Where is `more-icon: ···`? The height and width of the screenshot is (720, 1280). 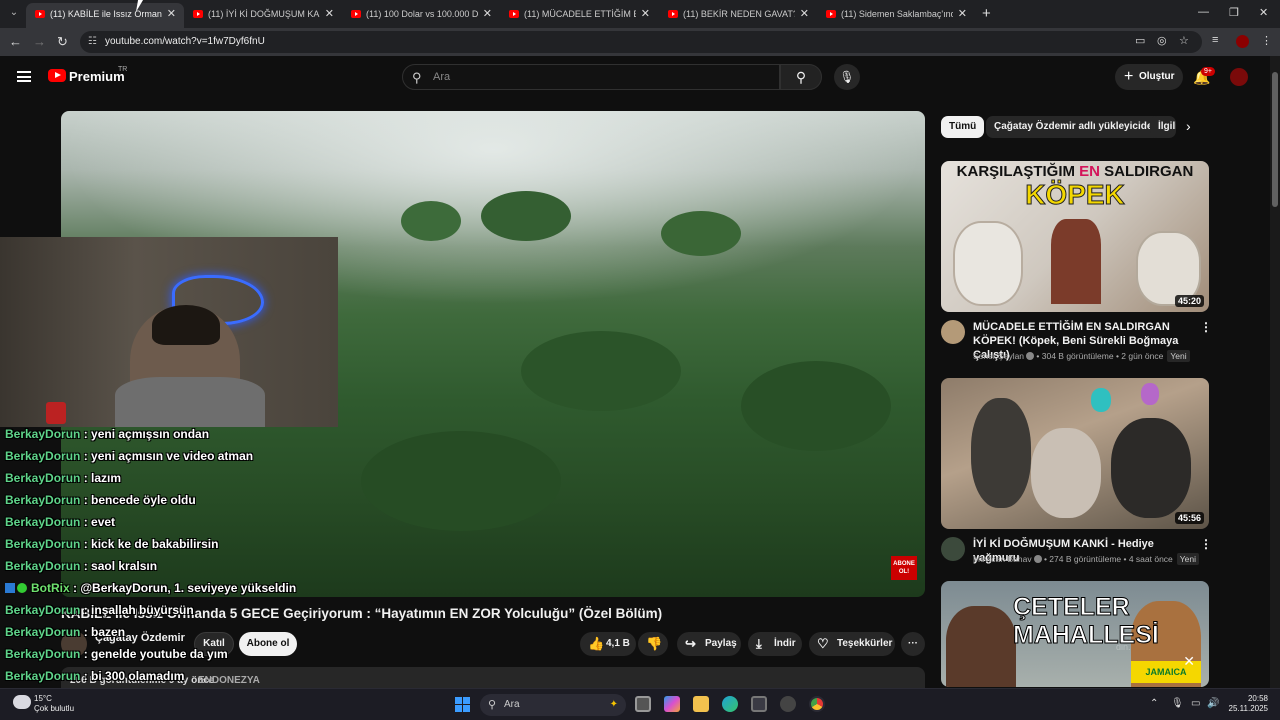
more-icon: ··· is located at coordinates (913, 643).